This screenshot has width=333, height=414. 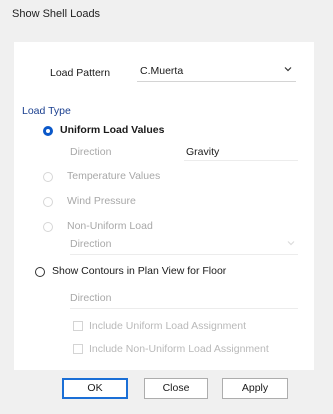 I want to click on temperature-values-label: Temperature Values, so click(x=114, y=176).